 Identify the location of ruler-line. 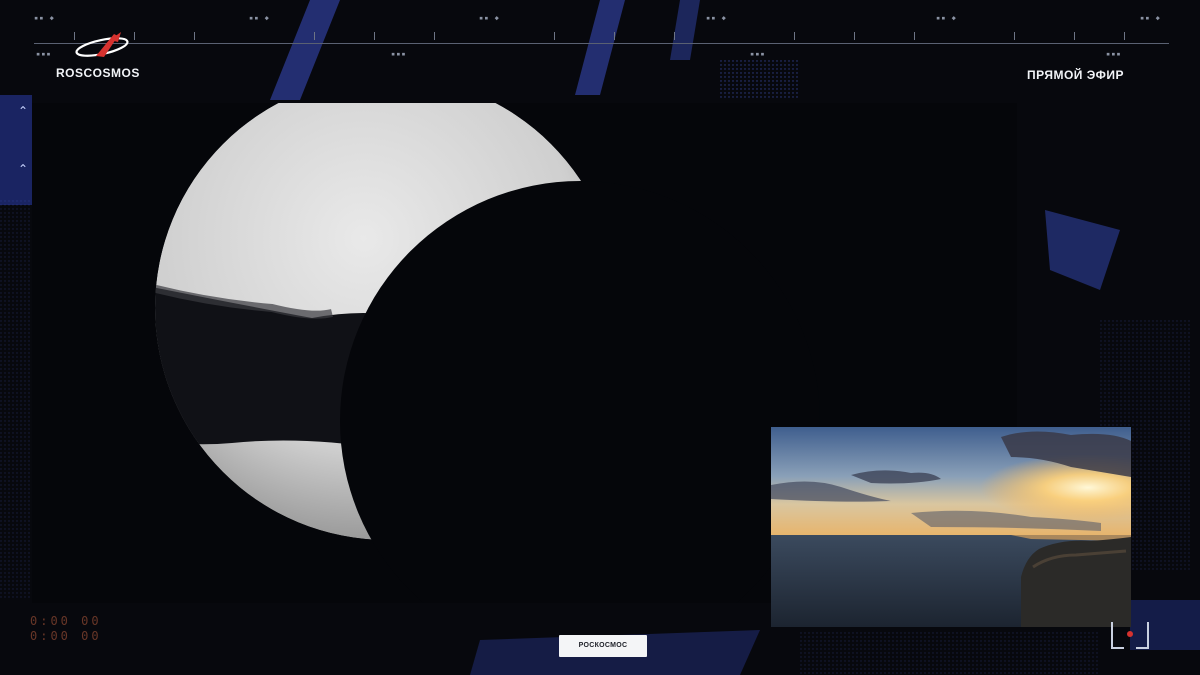
(601, 43).